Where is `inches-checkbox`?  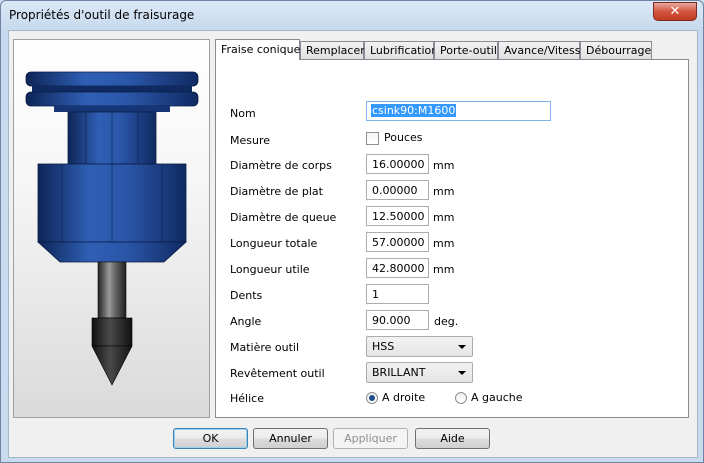
inches-checkbox is located at coordinates (372, 138).